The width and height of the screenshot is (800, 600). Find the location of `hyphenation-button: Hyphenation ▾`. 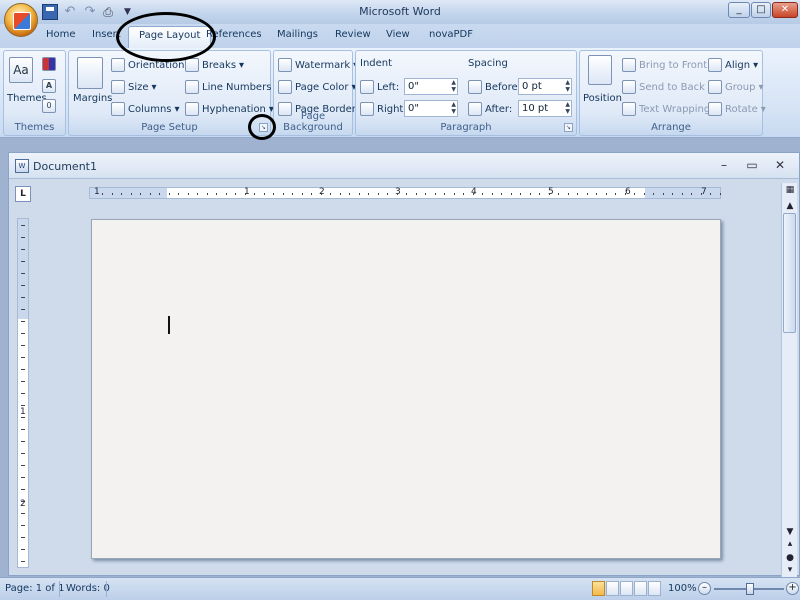

hyphenation-button: Hyphenation ▾ is located at coordinates (229, 109).